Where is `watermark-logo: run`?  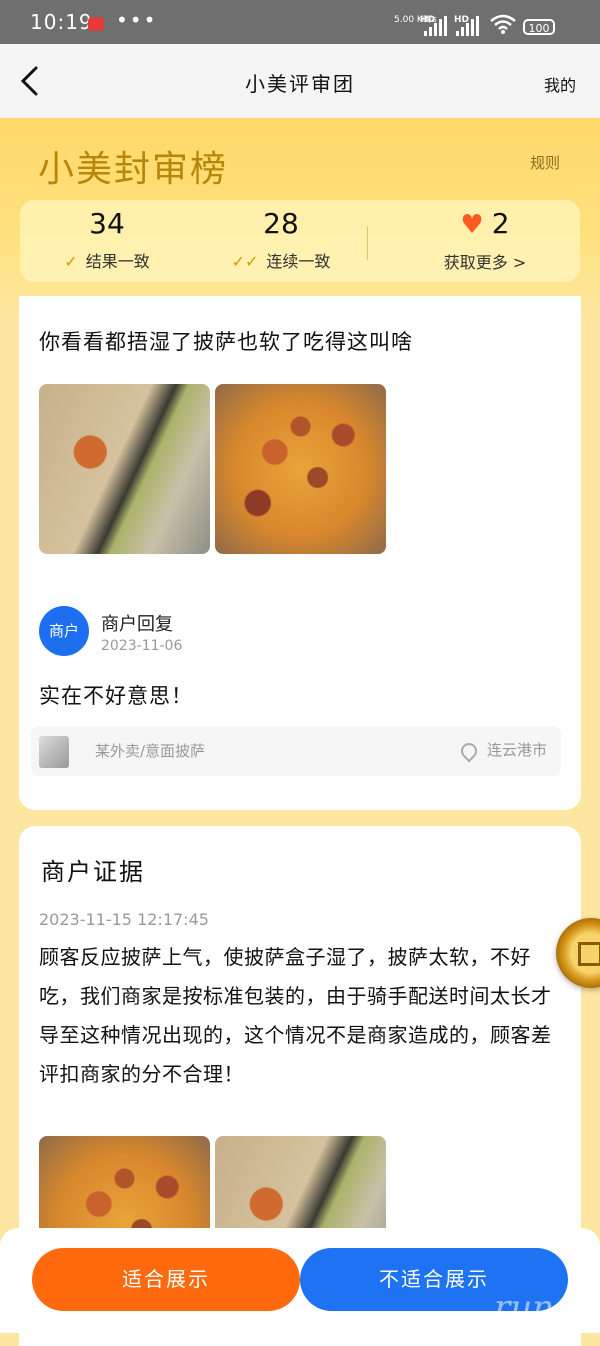
watermark-logo: run is located at coordinates (524, 1308).